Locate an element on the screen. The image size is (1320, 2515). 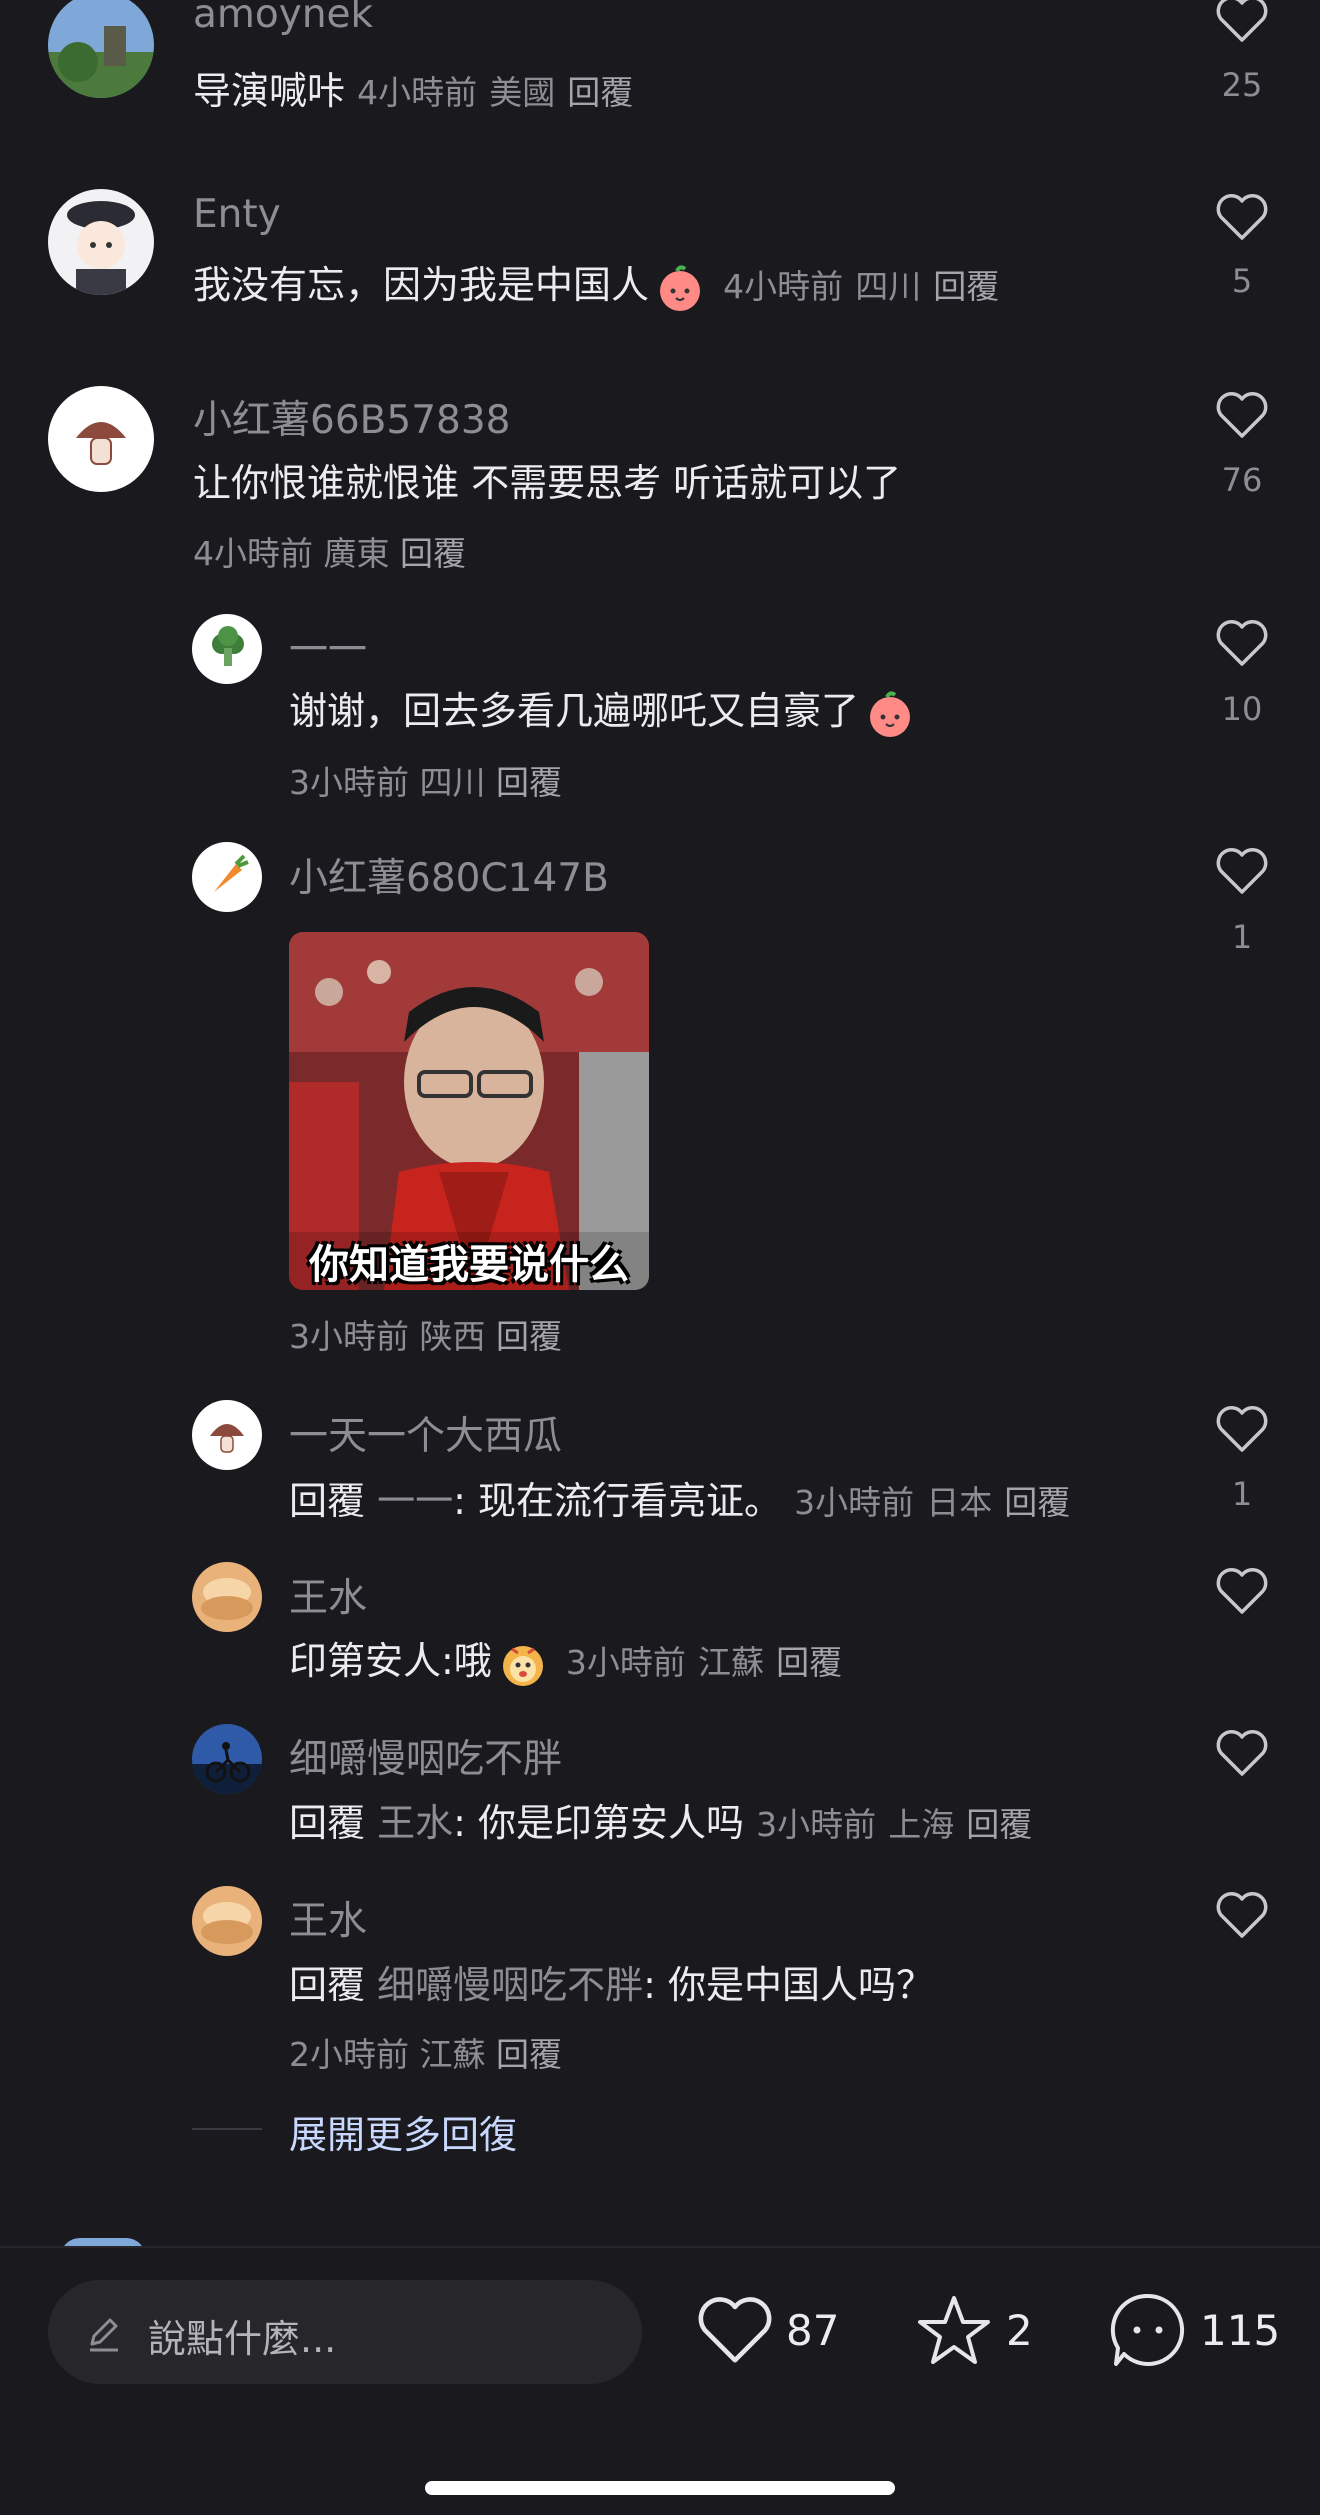
mention-link: 王水 is located at coordinates (415, 1823).